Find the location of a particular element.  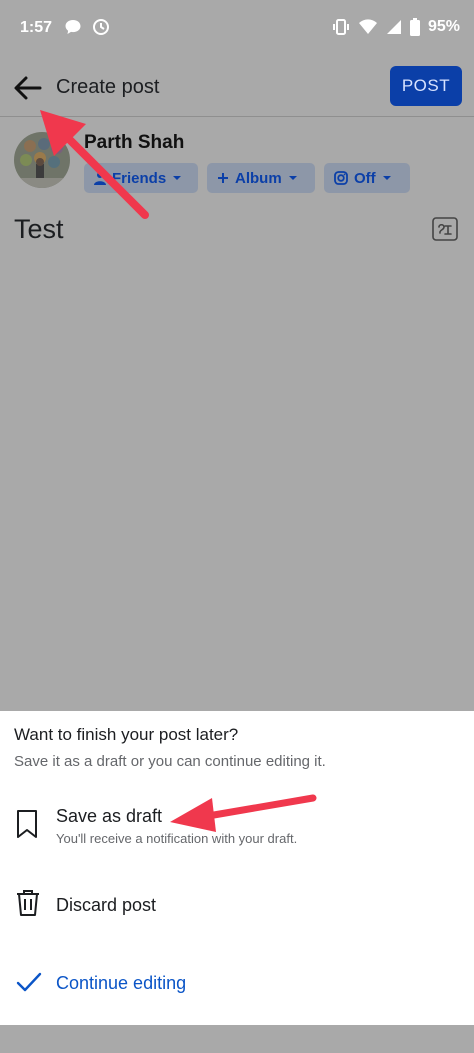

page-title: Create post is located at coordinates (108, 87).